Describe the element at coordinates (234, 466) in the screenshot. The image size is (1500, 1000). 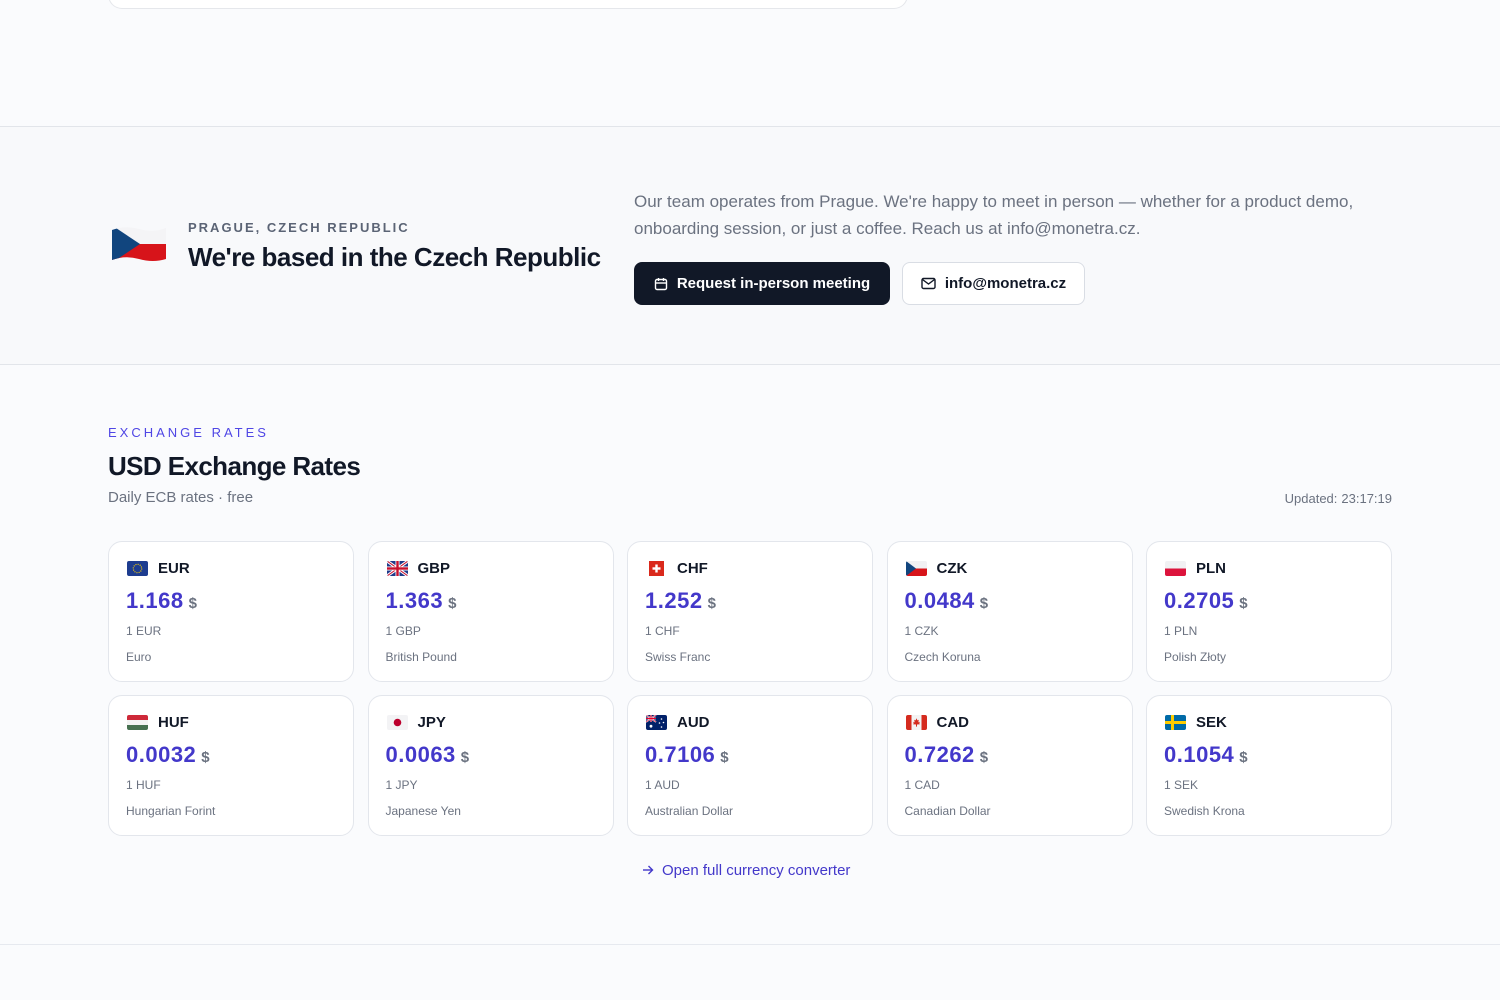
I see `rates-title: USD Exchange Rates` at that location.